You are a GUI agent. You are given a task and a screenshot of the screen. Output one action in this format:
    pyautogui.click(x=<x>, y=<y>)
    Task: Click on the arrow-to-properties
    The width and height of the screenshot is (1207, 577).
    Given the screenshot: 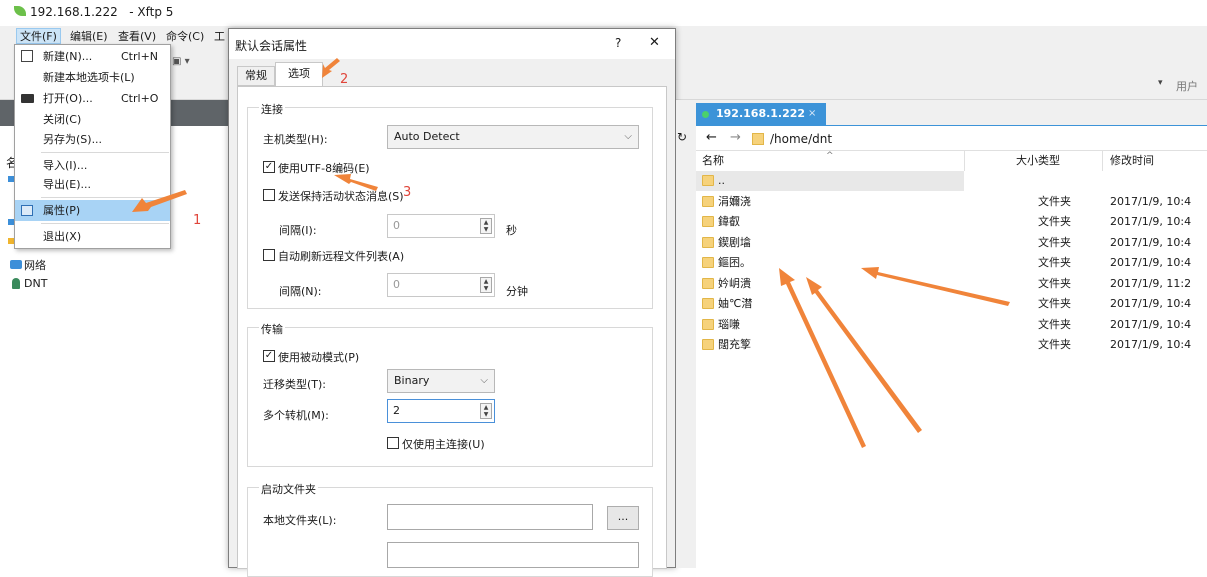 What is the action you would take?
    pyautogui.click(x=159, y=201)
    